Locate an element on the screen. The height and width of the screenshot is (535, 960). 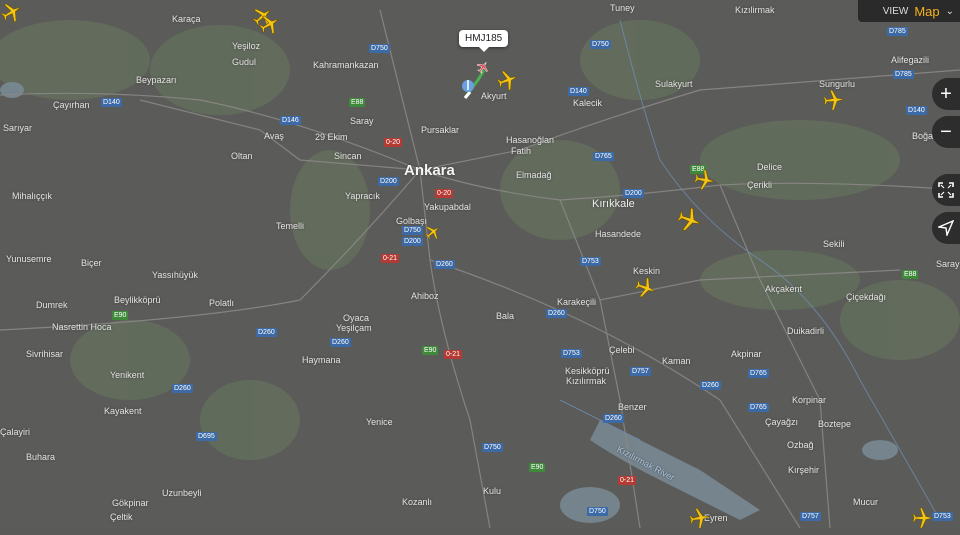
place-label: Gudul is located at coordinates (244, 62).